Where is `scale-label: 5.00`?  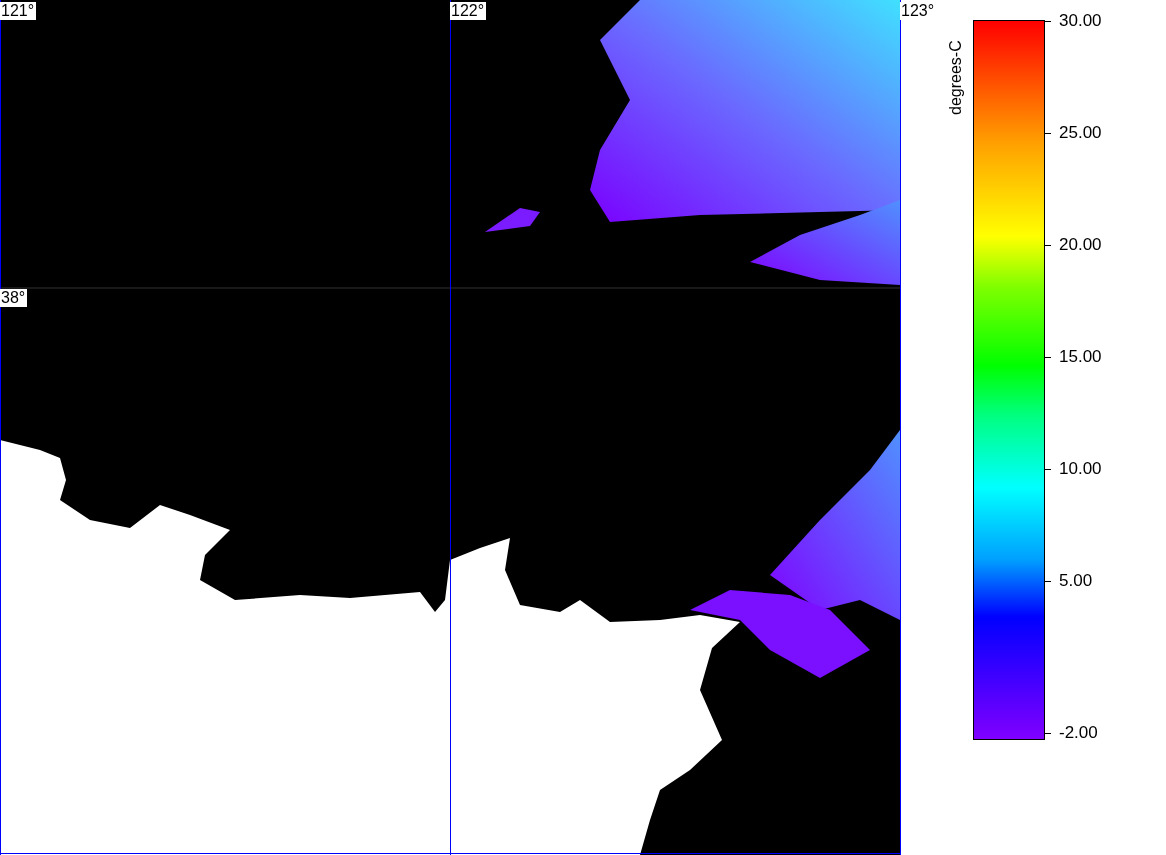
scale-label: 5.00 is located at coordinates (1076, 581).